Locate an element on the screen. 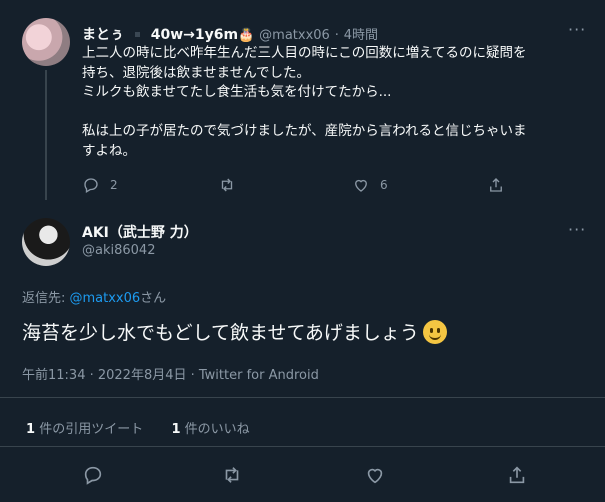 The height and width of the screenshot is (502, 605). main-tweet-text: 海苔を少し水でもどして飲ませてあげましょう is located at coordinates (234, 331).